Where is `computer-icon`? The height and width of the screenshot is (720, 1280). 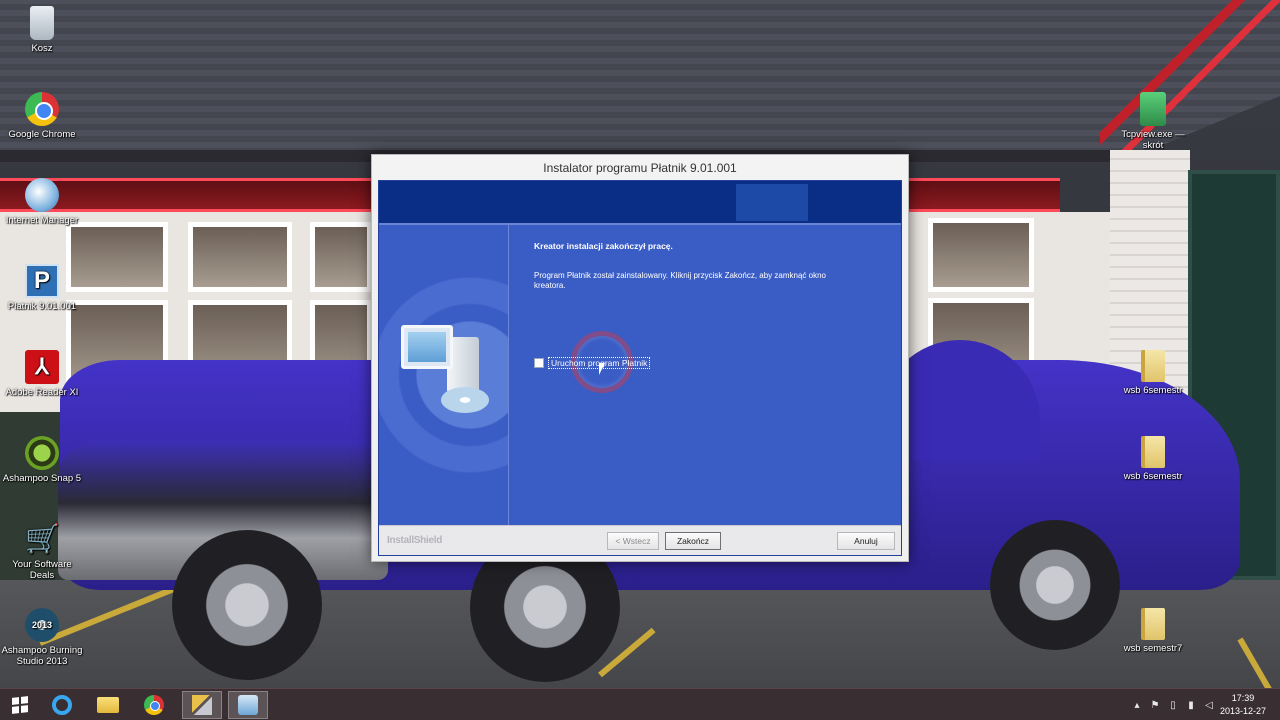 computer-icon is located at coordinates (447, 373).